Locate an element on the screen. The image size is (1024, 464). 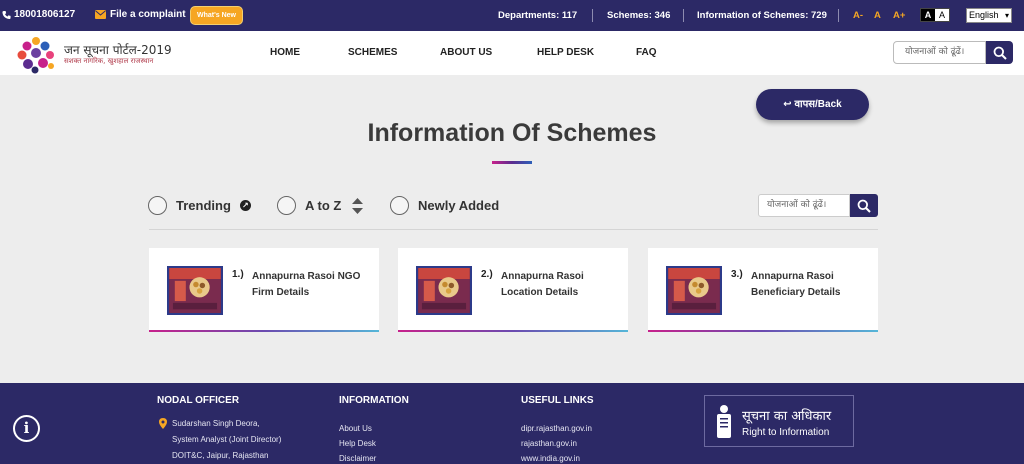
back-button: ↩ वापस/Back is located at coordinates (812, 104).